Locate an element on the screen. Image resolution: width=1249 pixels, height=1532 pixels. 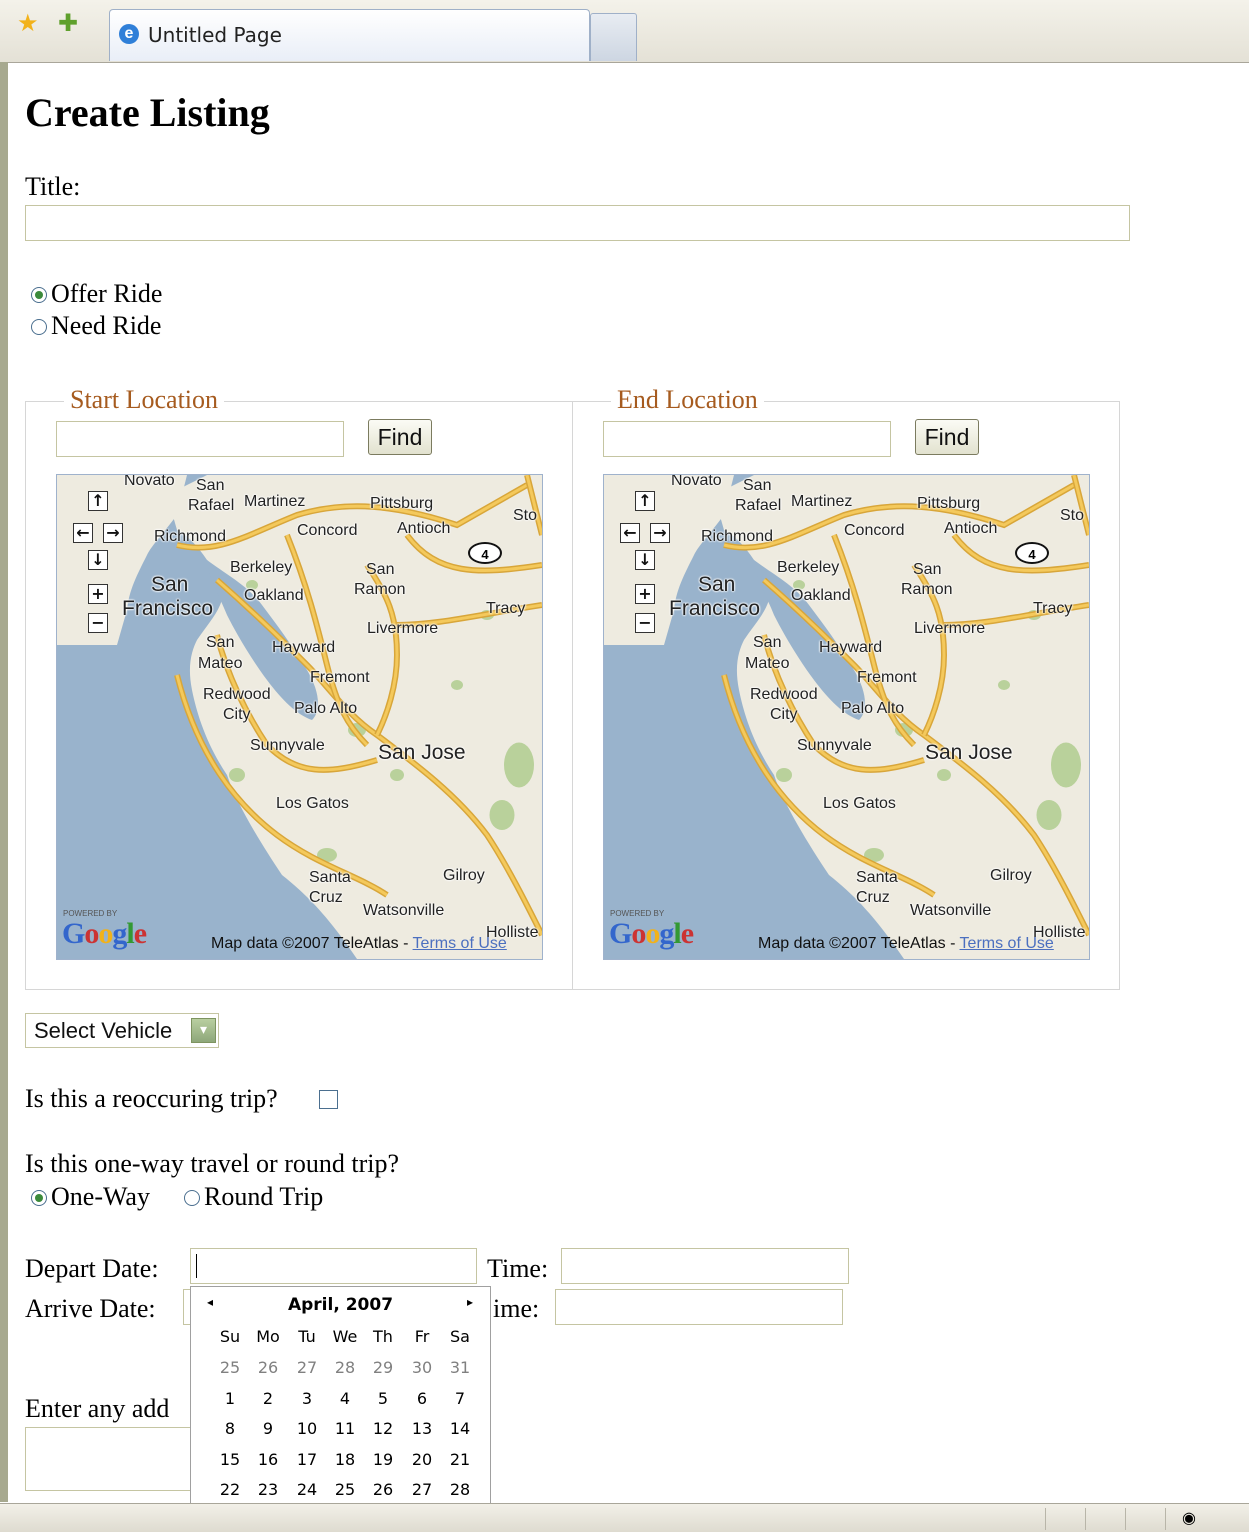
map-data-text: Map data ©2007 TeleAtlas - is located at coordinates (859, 943).